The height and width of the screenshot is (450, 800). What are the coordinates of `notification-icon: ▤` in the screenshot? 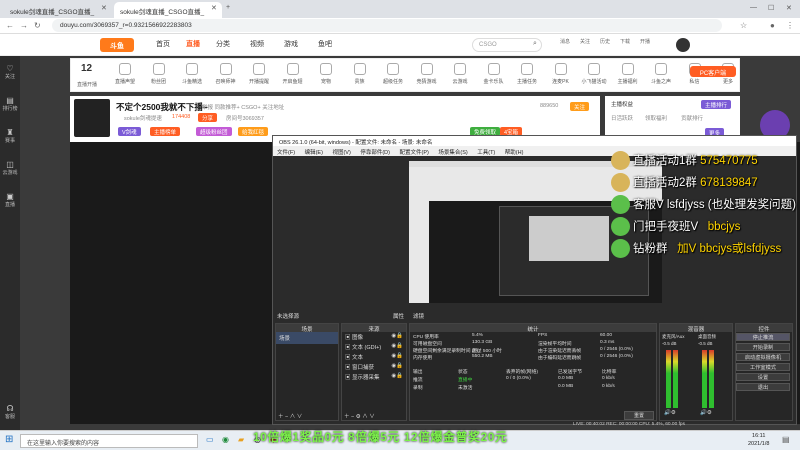 It's located at (786, 439).